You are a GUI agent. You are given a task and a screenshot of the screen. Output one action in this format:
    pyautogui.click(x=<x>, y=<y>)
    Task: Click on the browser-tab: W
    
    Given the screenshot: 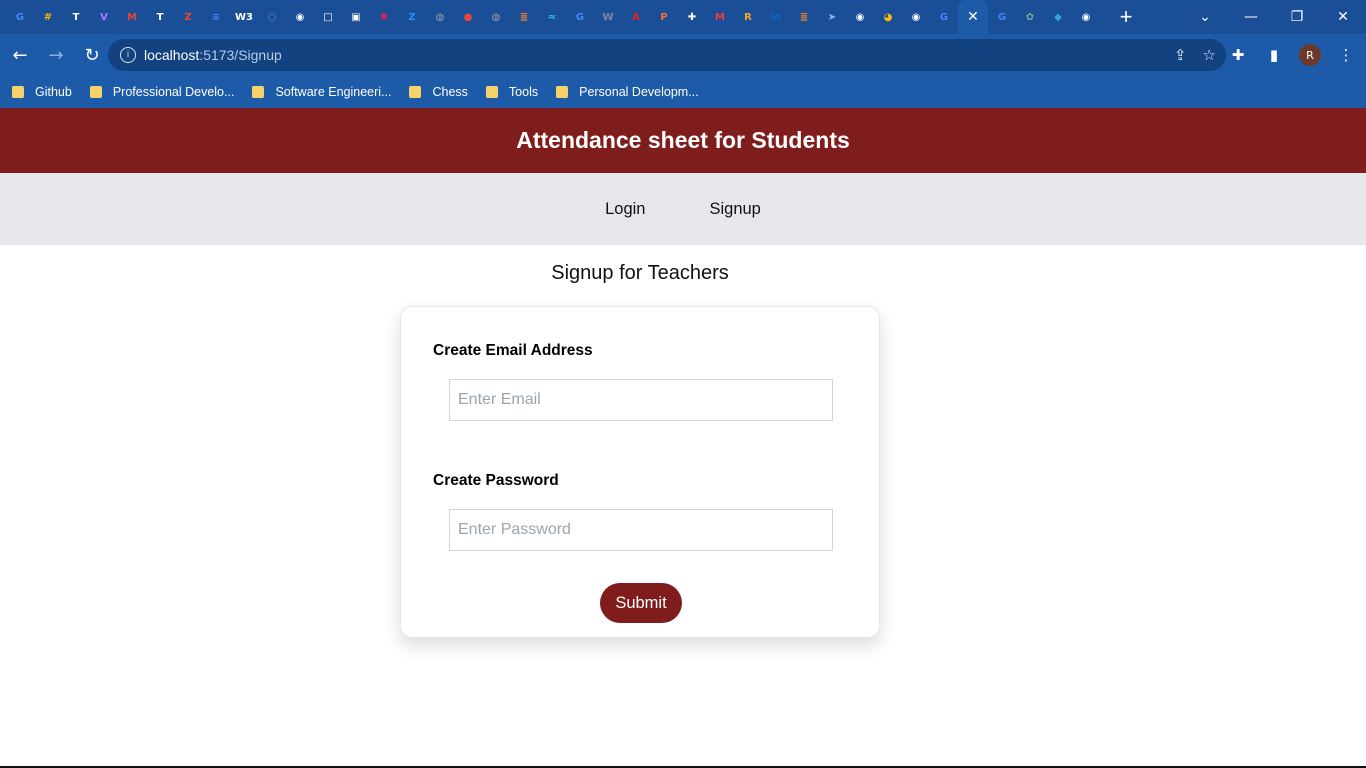 What is the action you would take?
    pyautogui.click(x=608, y=17)
    